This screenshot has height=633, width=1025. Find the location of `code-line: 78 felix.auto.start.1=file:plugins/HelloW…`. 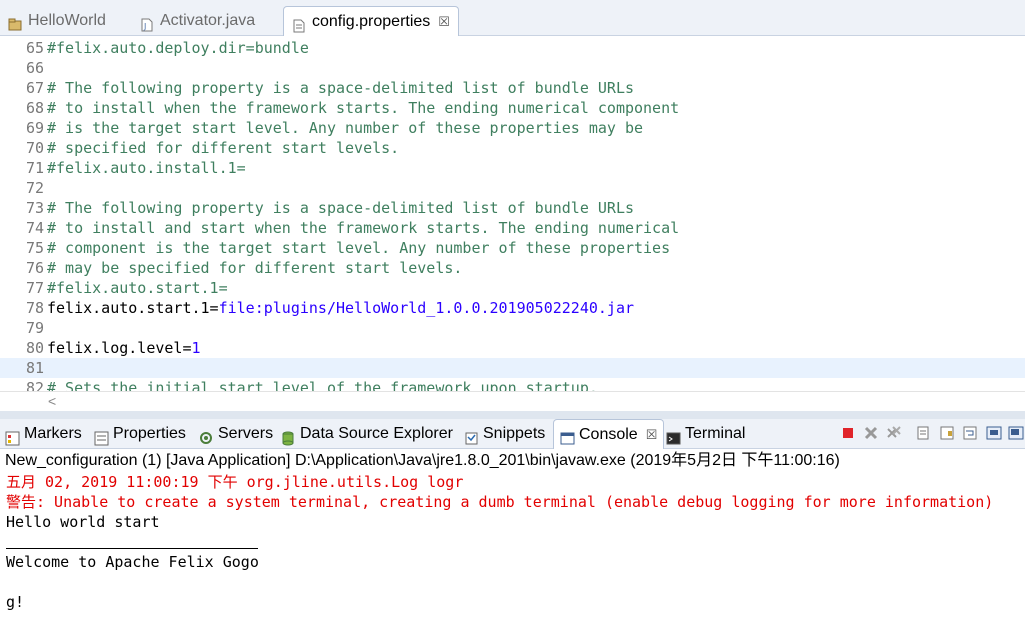

code-line: 78 felix.auto.start.1=file:plugins/HelloW… is located at coordinates (512, 308).